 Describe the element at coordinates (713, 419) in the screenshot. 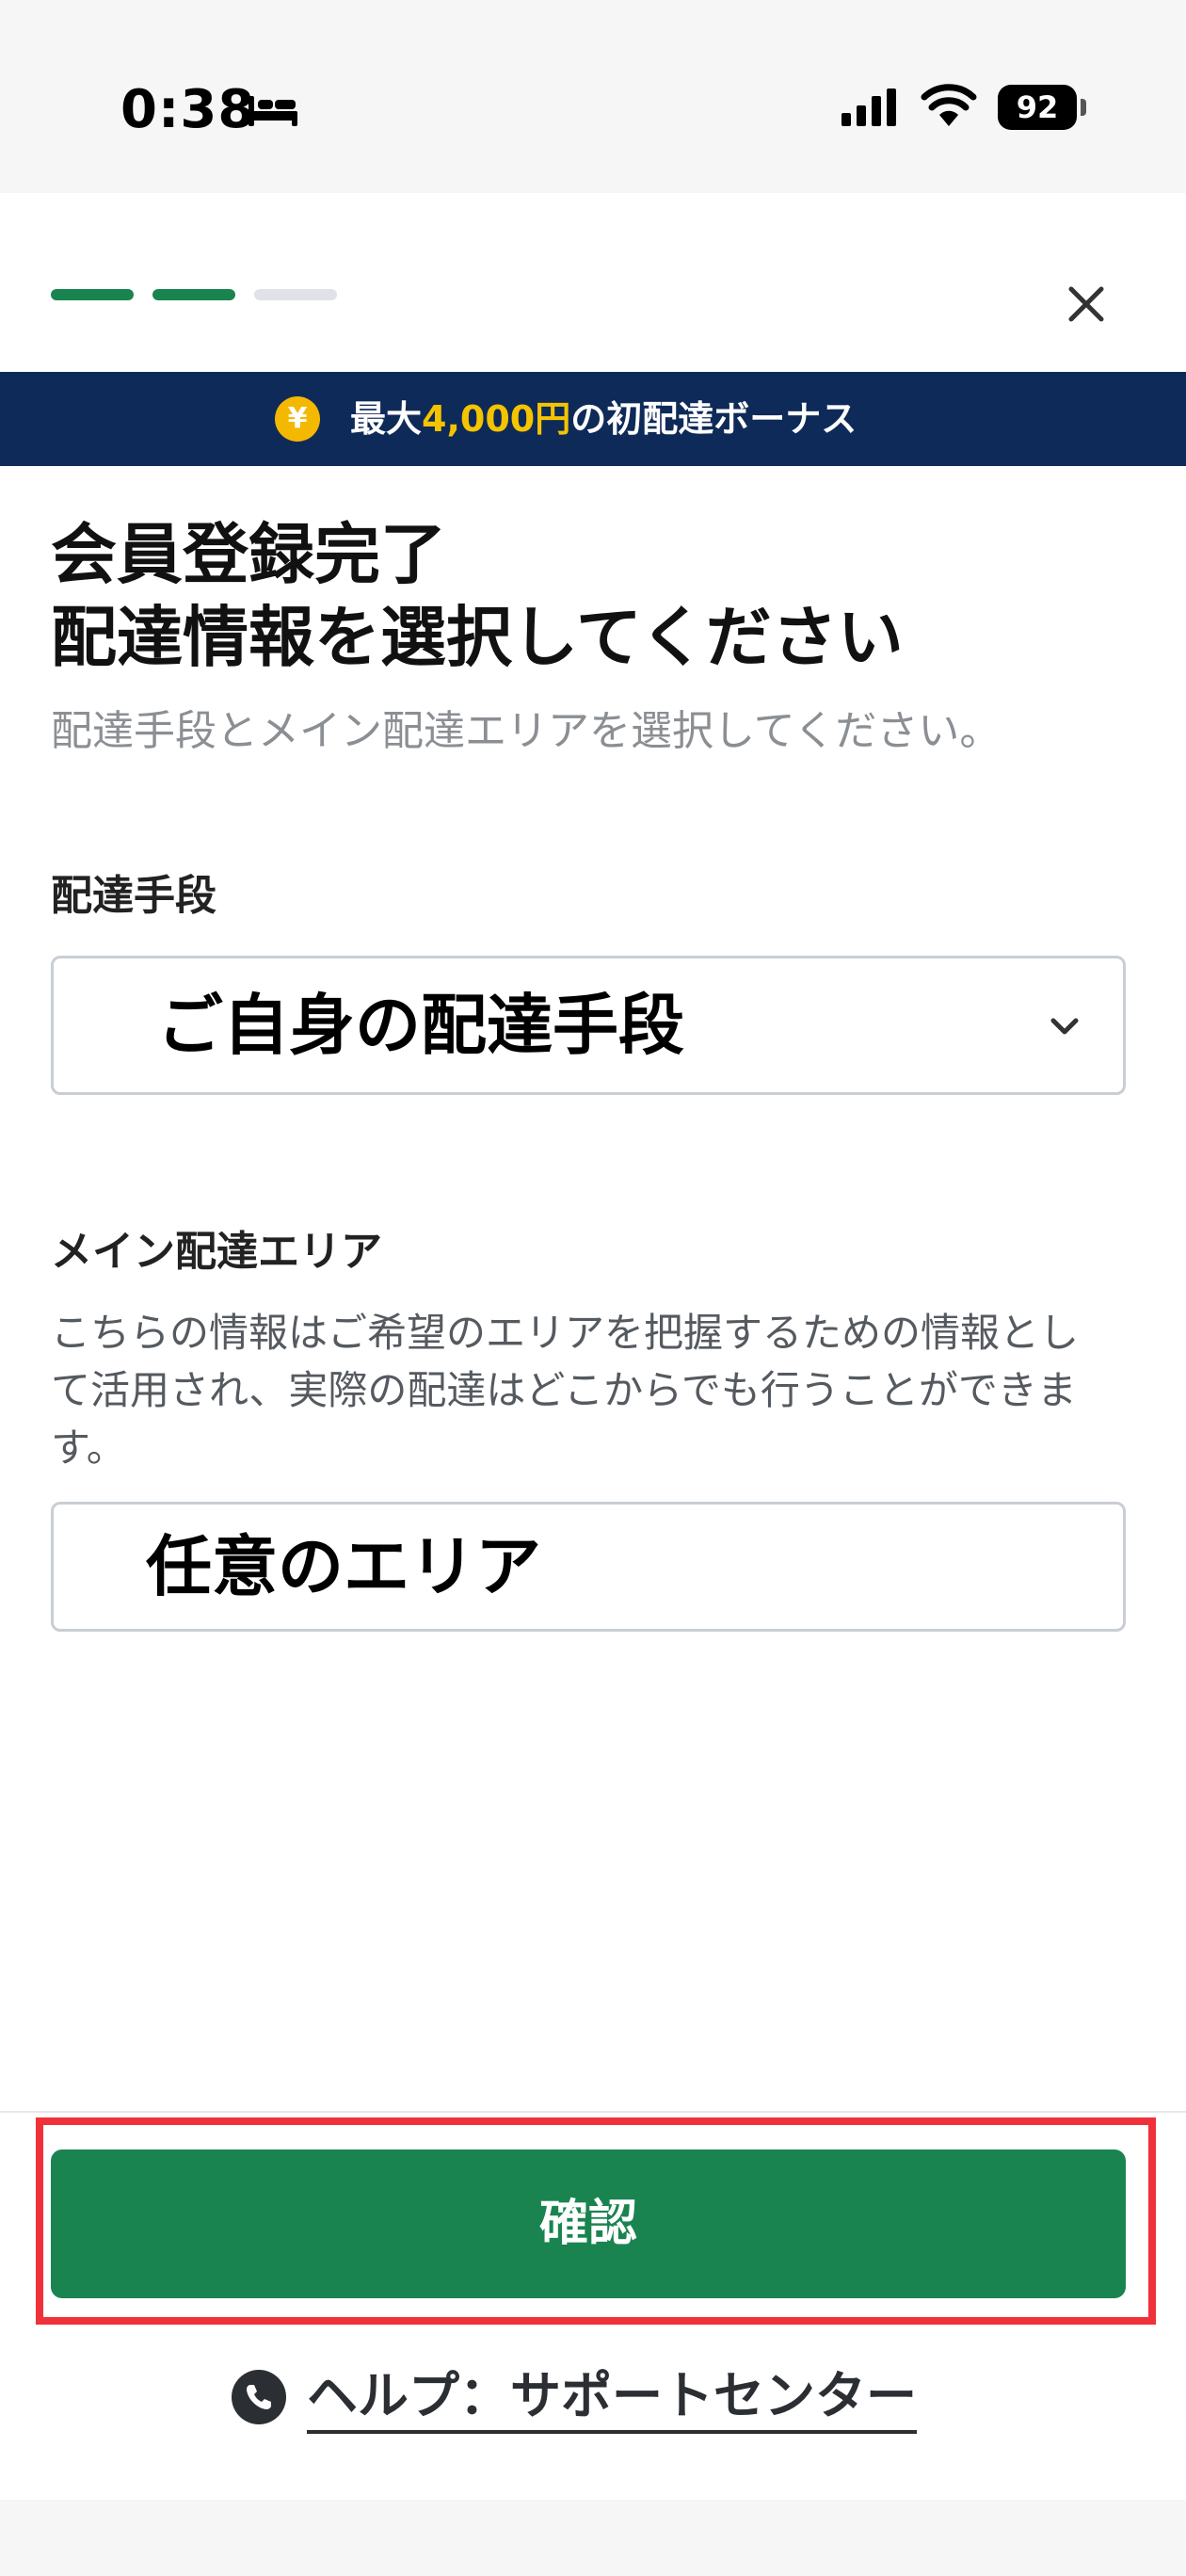

I see `banner-suffix: の初配達ボーナス` at that location.